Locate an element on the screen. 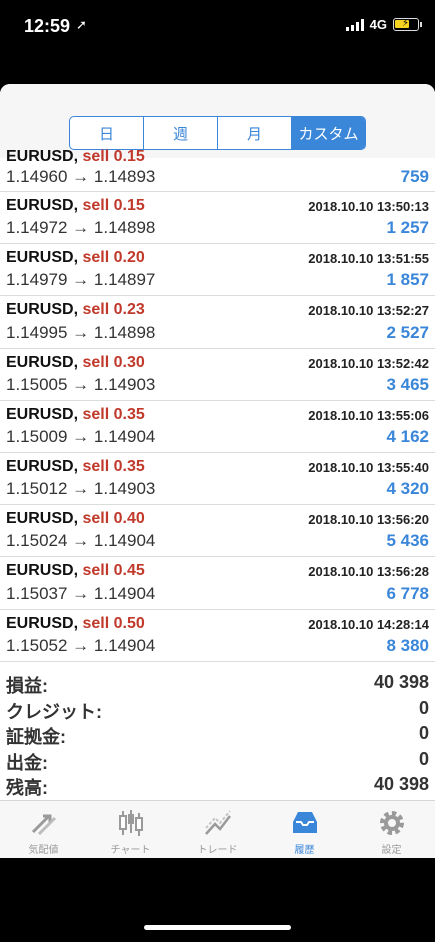 Image resolution: width=435 pixels, height=942 pixels. trade-symbol: EURUSD, sell 0.45 is located at coordinates (75, 571).